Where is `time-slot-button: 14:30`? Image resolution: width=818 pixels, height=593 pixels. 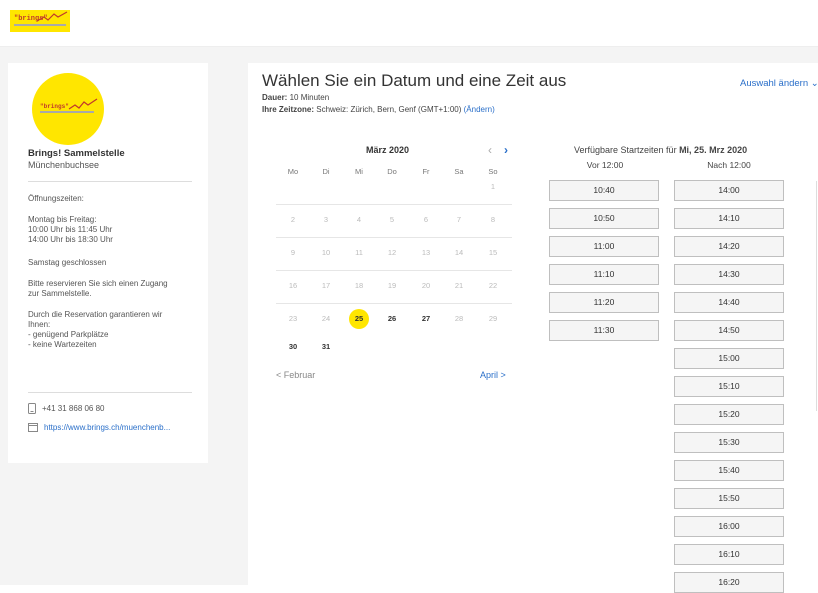
time-slot-button: 14:30 is located at coordinates (729, 274).